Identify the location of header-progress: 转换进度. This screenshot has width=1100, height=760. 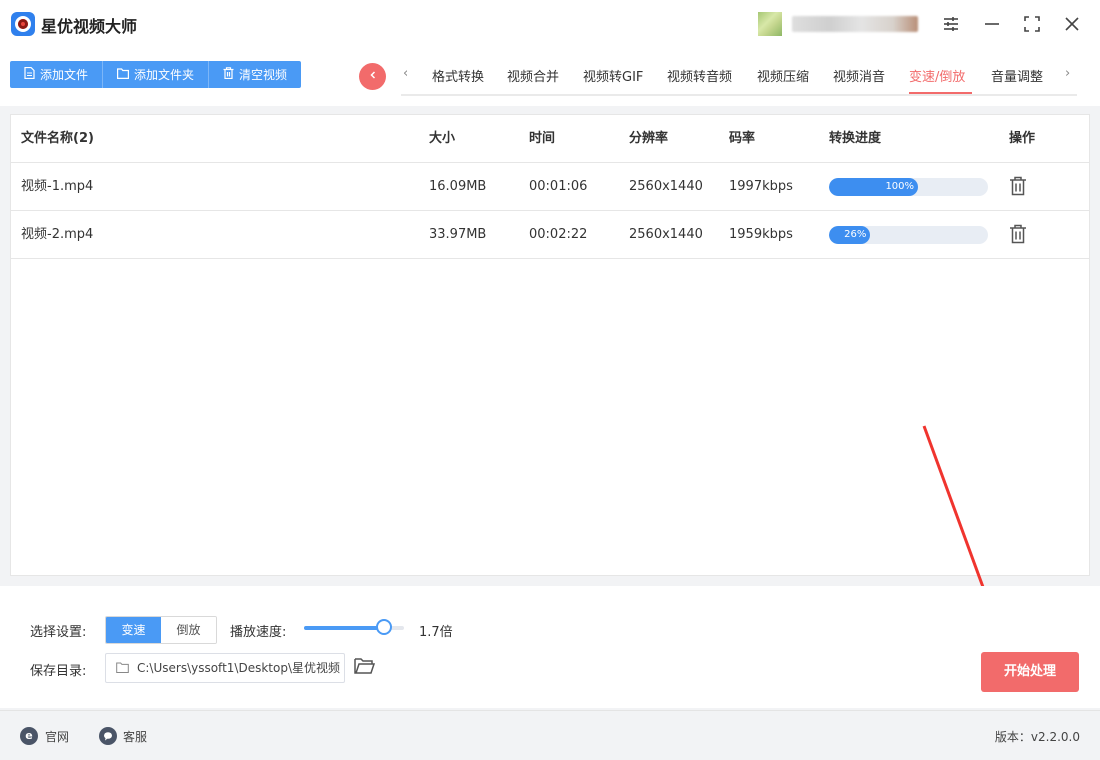
(855, 138).